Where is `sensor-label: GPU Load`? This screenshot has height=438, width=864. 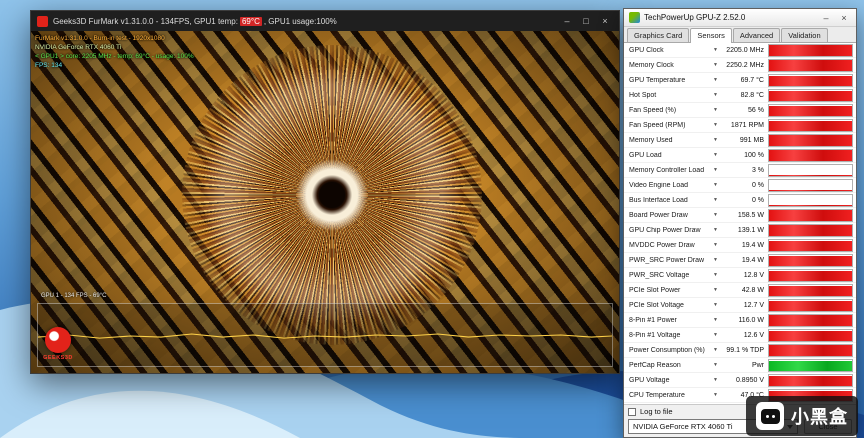
sensor-label: GPU Load is located at coordinates (645, 155).